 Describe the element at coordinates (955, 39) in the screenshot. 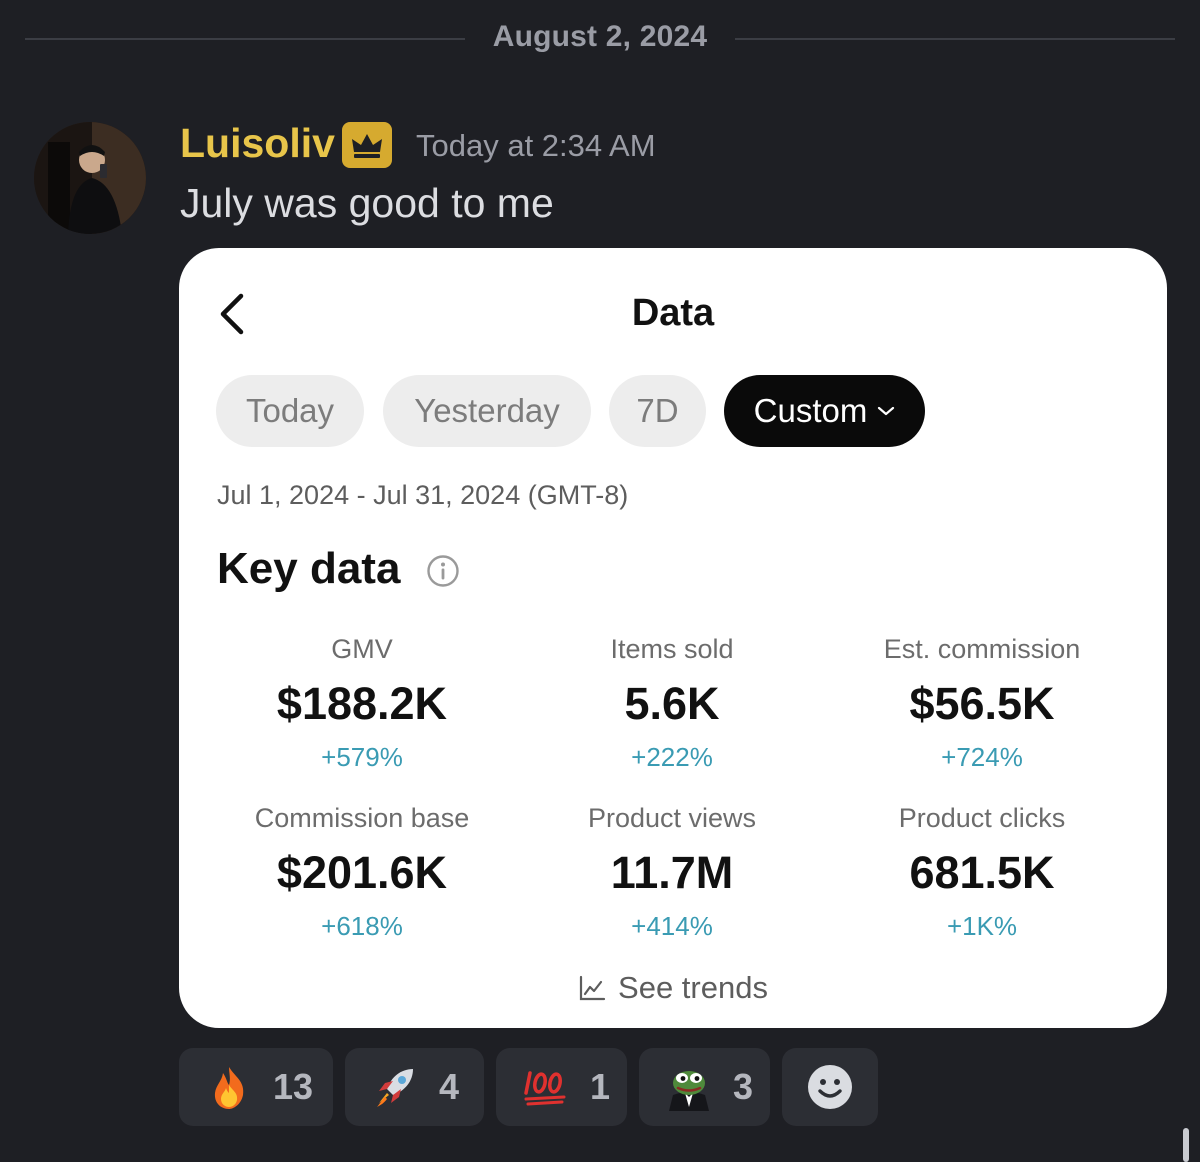

I see `divider-line-right` at that location.